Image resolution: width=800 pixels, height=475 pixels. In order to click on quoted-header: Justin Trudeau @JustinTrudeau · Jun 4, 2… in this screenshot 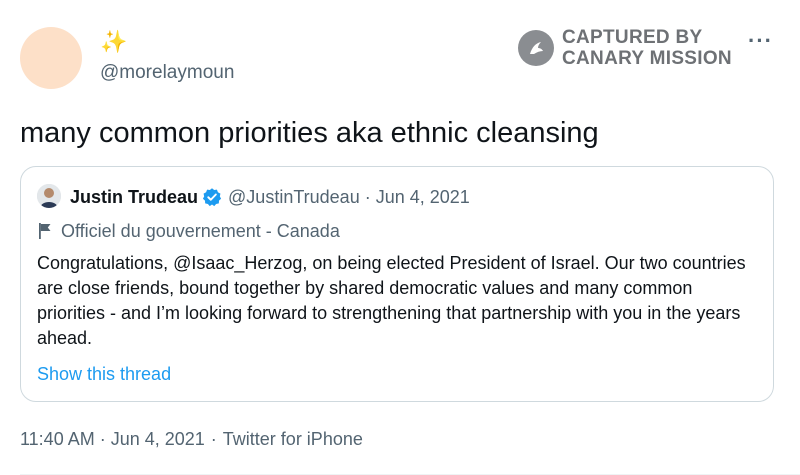, I will do `click(270, 197)`.